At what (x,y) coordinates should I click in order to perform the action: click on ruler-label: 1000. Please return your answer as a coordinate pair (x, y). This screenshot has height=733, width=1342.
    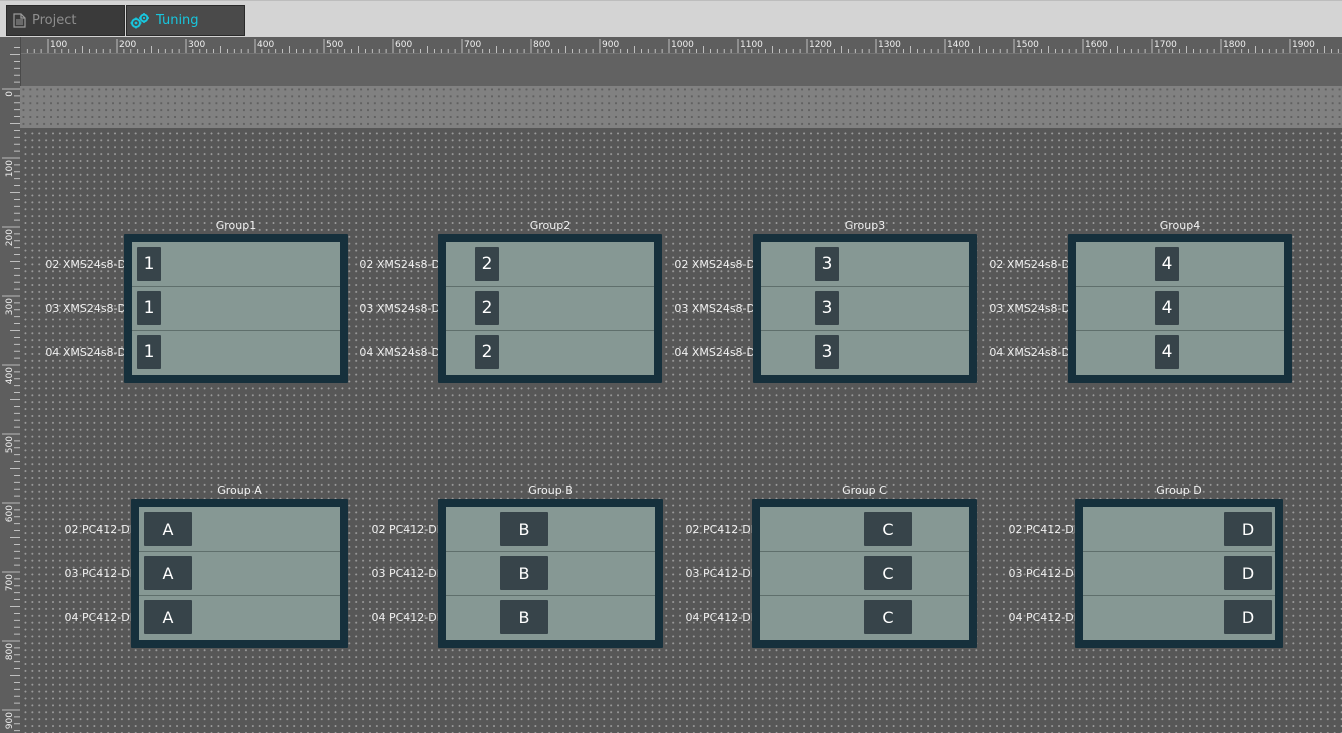
    Looking at the image, I should click on (682, 45).